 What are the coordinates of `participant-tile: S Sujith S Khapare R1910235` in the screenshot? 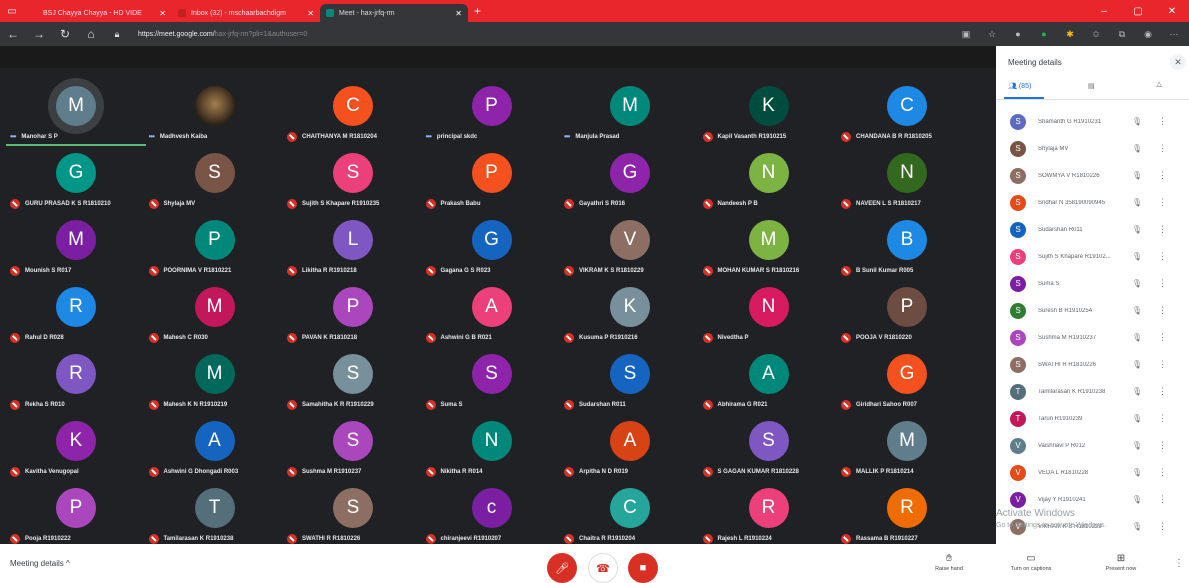 It's located at (353, 178).